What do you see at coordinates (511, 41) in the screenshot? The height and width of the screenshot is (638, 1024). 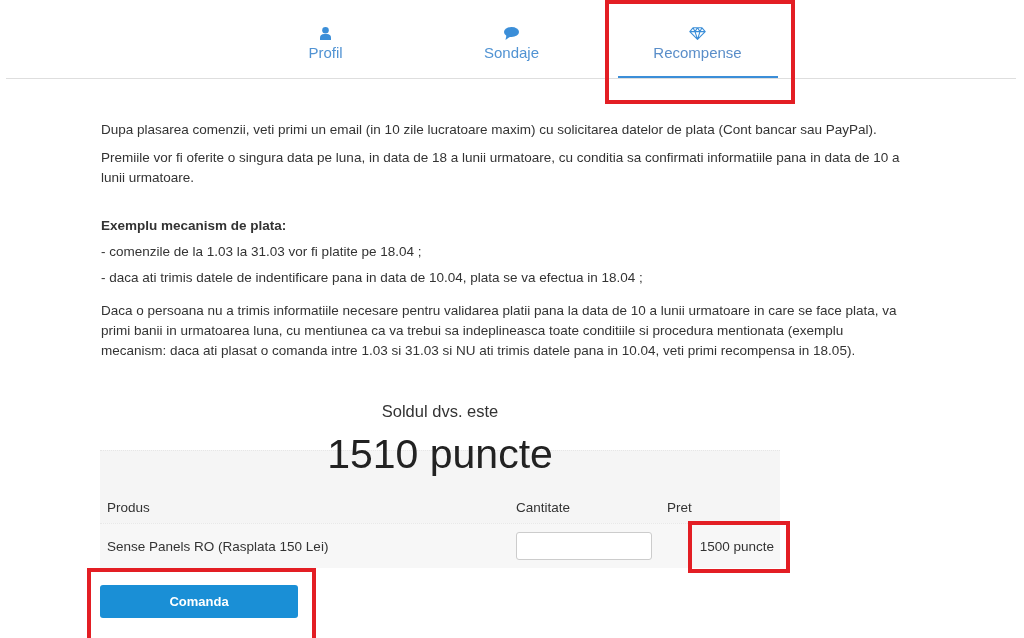 I see `tab: Sondaje` at bounding box center [511, 41].